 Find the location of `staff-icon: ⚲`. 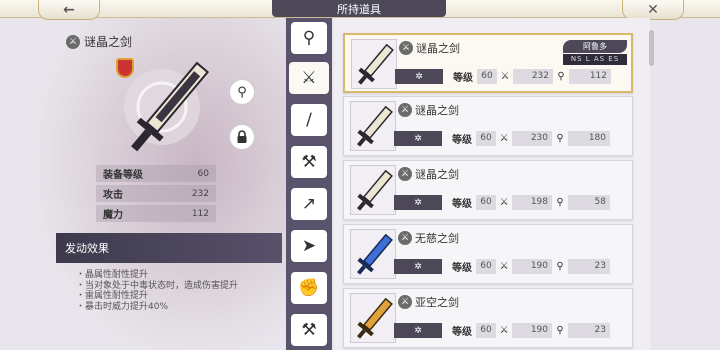

staff-icon: ⚲ is located at coordinates (309, 38).